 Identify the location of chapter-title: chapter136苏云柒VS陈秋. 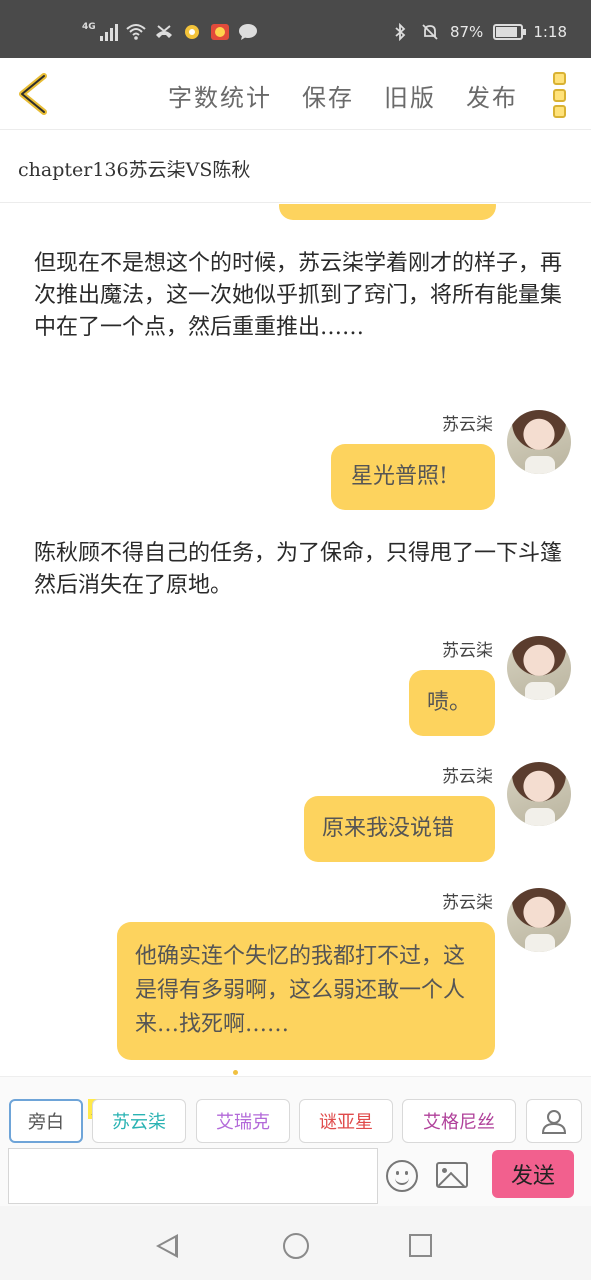
(134, 168).